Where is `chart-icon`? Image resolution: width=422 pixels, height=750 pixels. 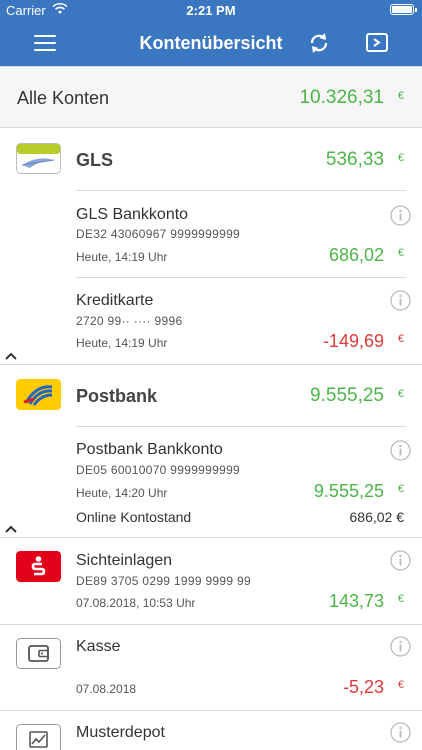 chart-icon is located at coordinates (38, 737).